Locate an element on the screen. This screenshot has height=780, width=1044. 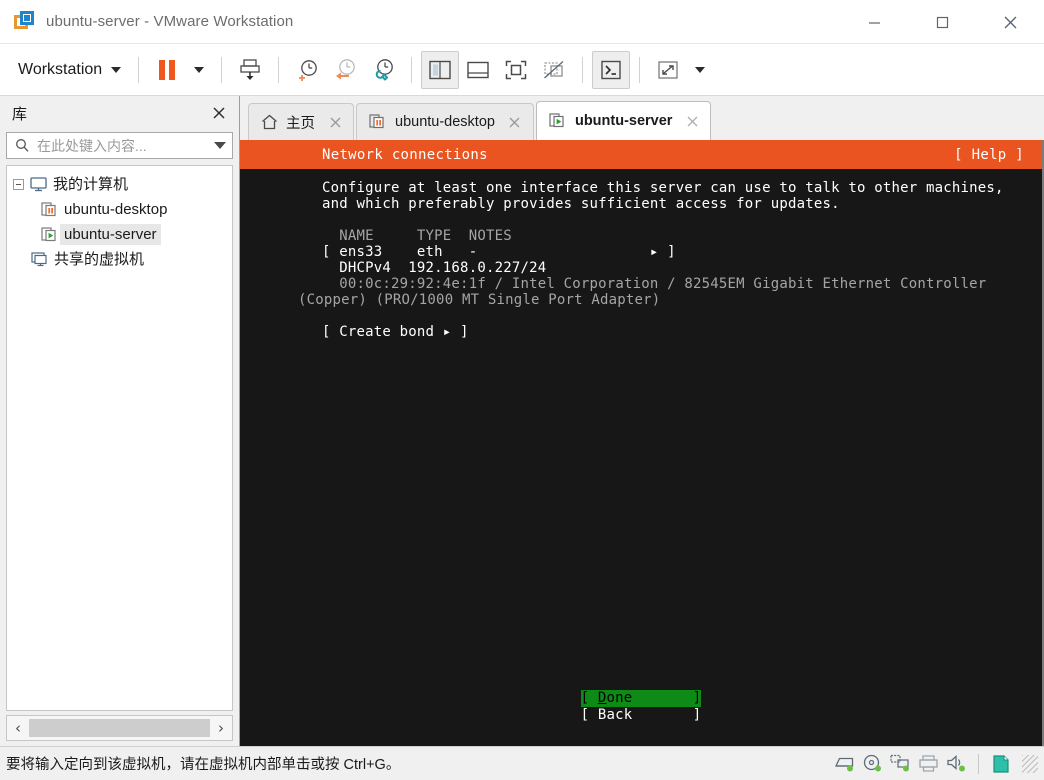
send-keys-icon is located at coordinates (250, 69).